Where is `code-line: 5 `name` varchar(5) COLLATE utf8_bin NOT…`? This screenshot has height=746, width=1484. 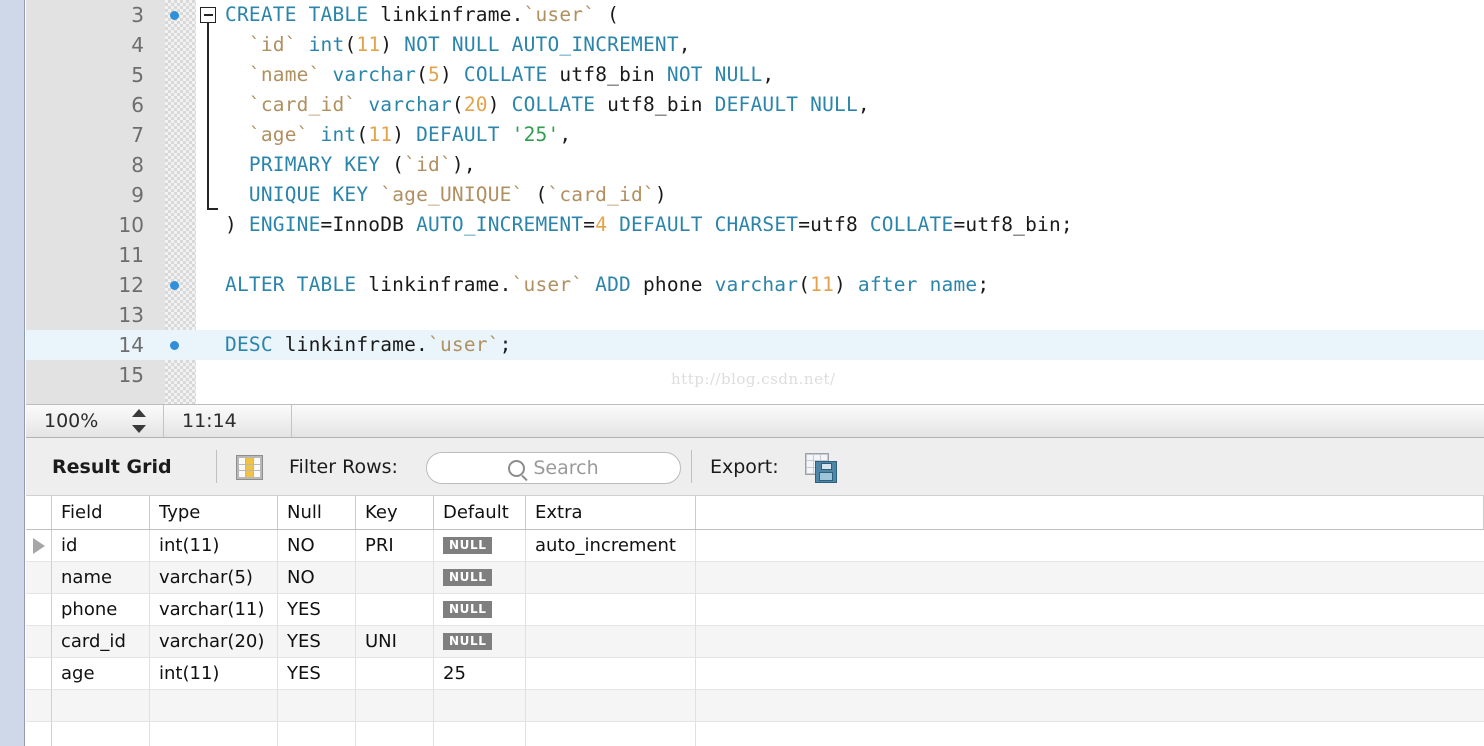
code-line: 5 `name` varchar(5) COLLATE utf8_bin NOT… is located at coordinates (755, 75).